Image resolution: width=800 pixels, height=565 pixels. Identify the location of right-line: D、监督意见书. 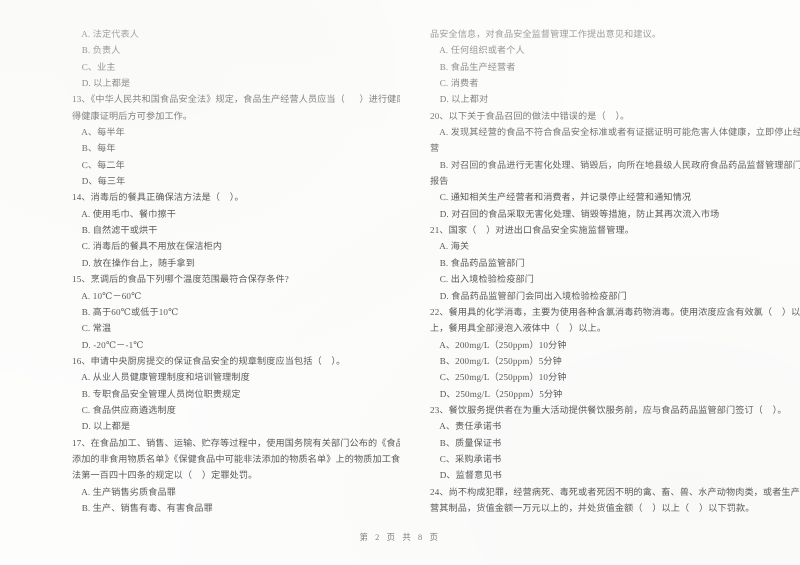
(466, 475).